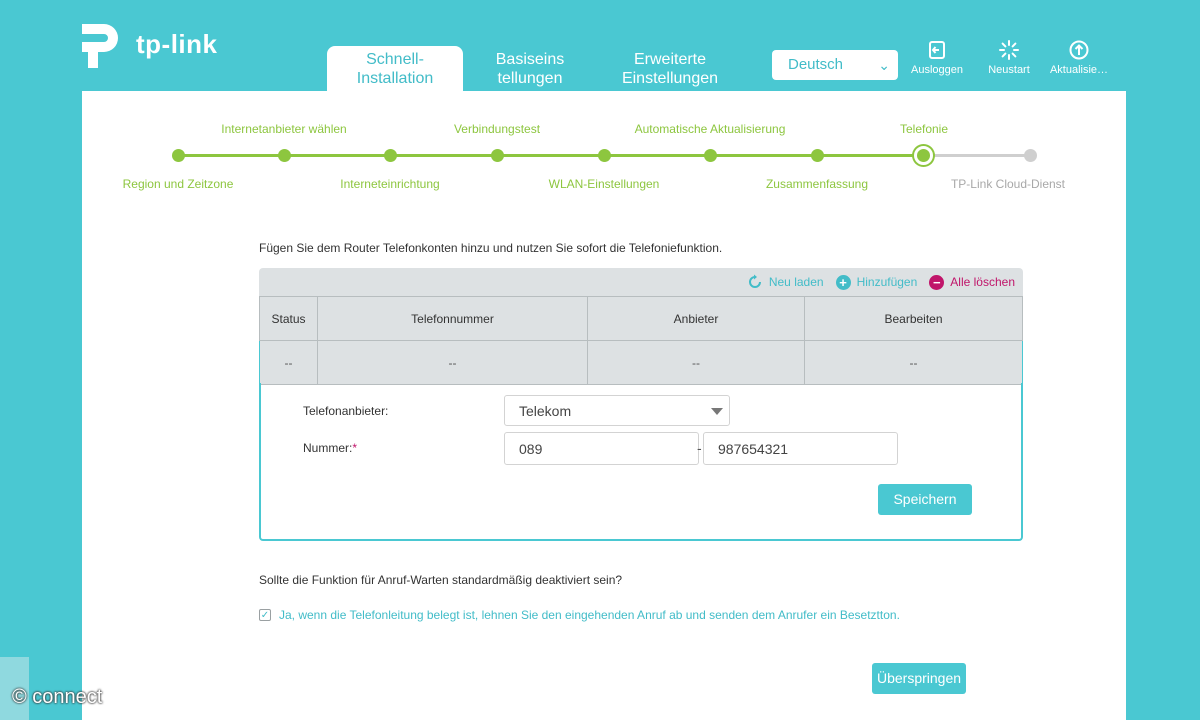  I want to click on tab-label-line2: Einstellungen, so click(670, 78).